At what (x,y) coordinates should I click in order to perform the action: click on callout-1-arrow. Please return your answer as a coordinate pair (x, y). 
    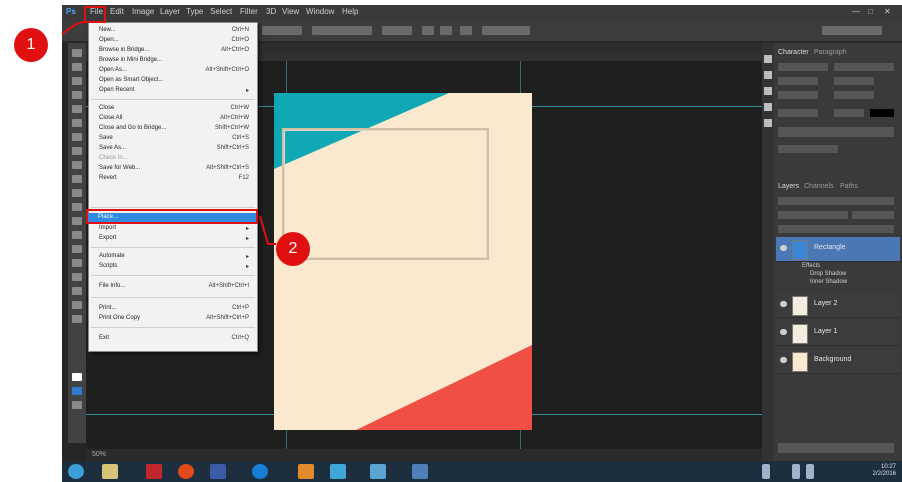
    Looking at the image, I should click on (73, 28).